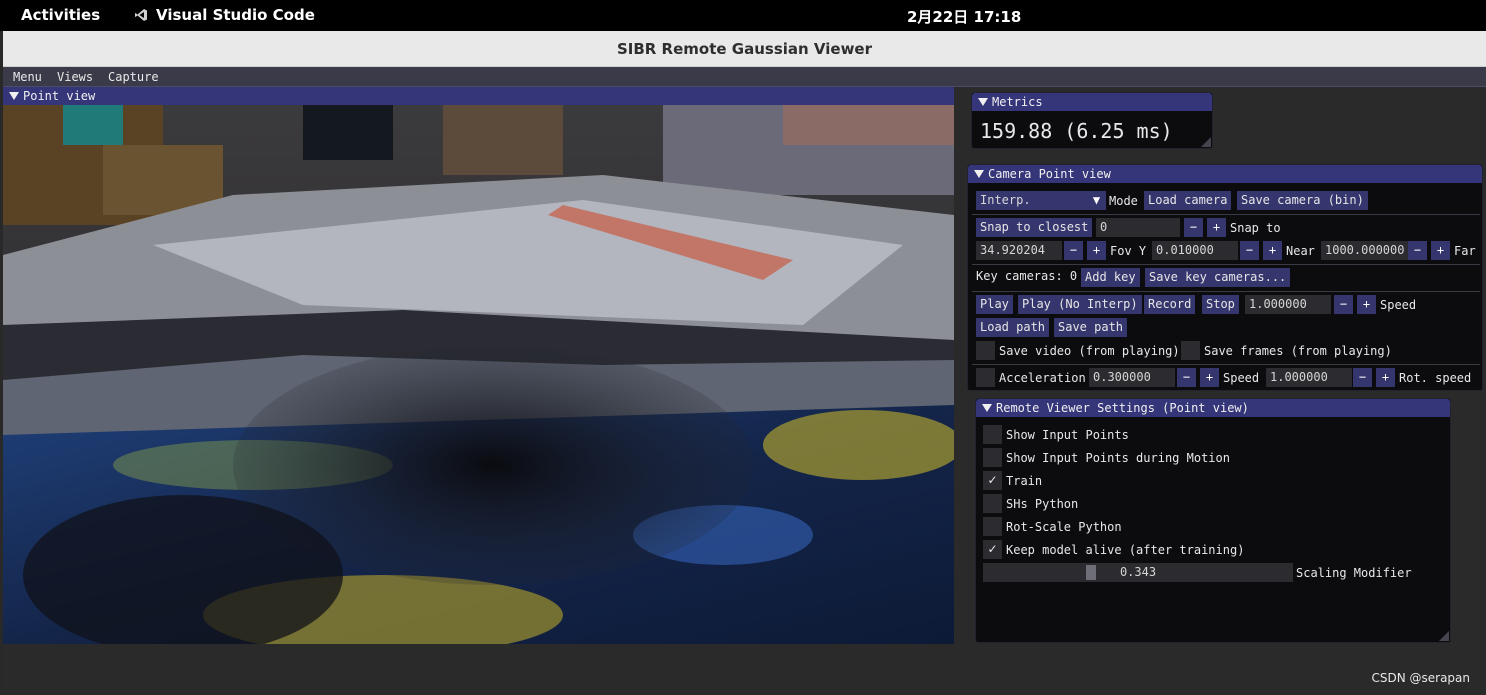 The width and height of the screenshot is (1486, 695). What do you see at coordinates (1343, 304) in the screenshot?
I see `speed-decrement-button: −` at bounding box center [1343, 304].